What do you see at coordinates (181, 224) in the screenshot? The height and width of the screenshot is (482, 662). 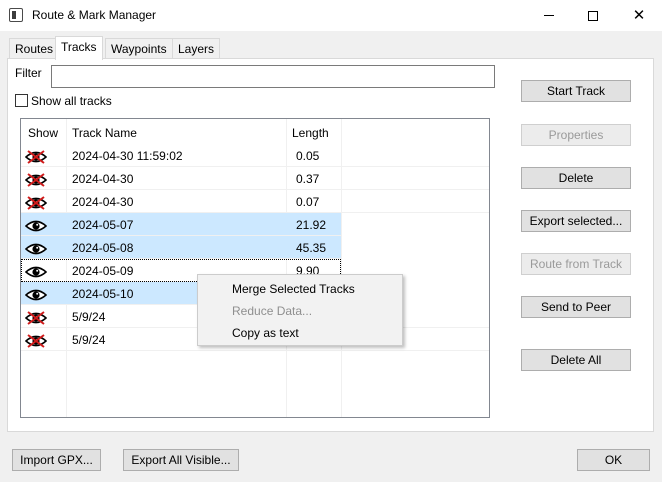 I see `table-row: 2024-05-07 21.92` at bounding box center [181, 224].